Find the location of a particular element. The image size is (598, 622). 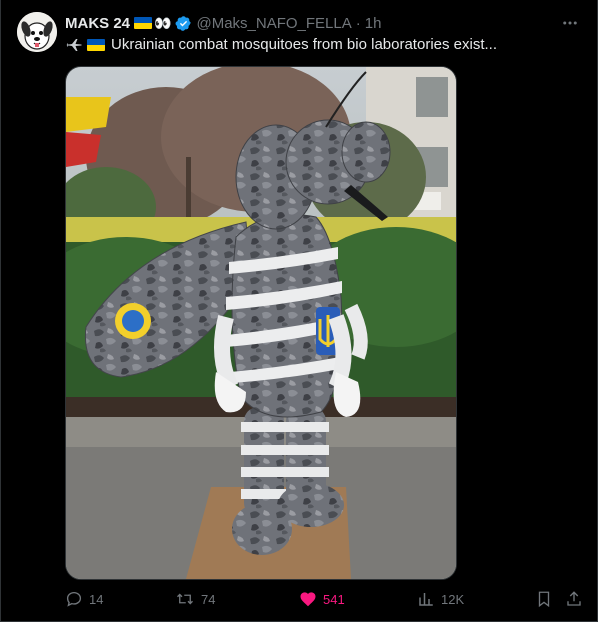

eyes-emoji: 👀 is located at coordinates (163, 22).